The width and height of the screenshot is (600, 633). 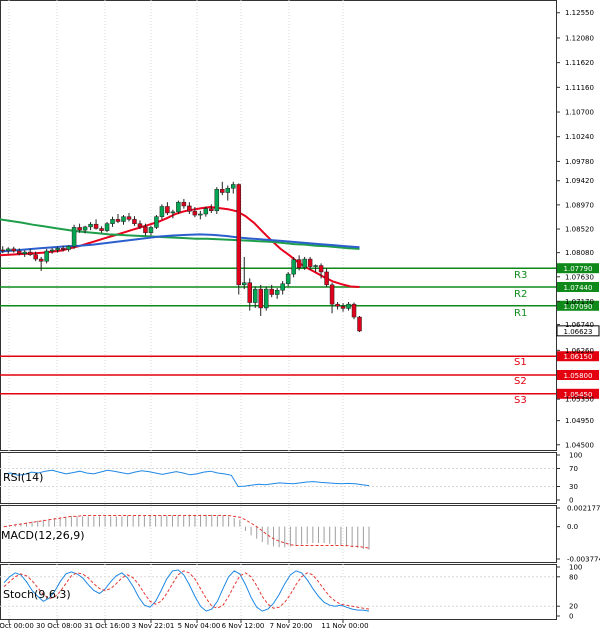 I want to click on price-tick-label: 1.08970, so click(x=579, y=205).